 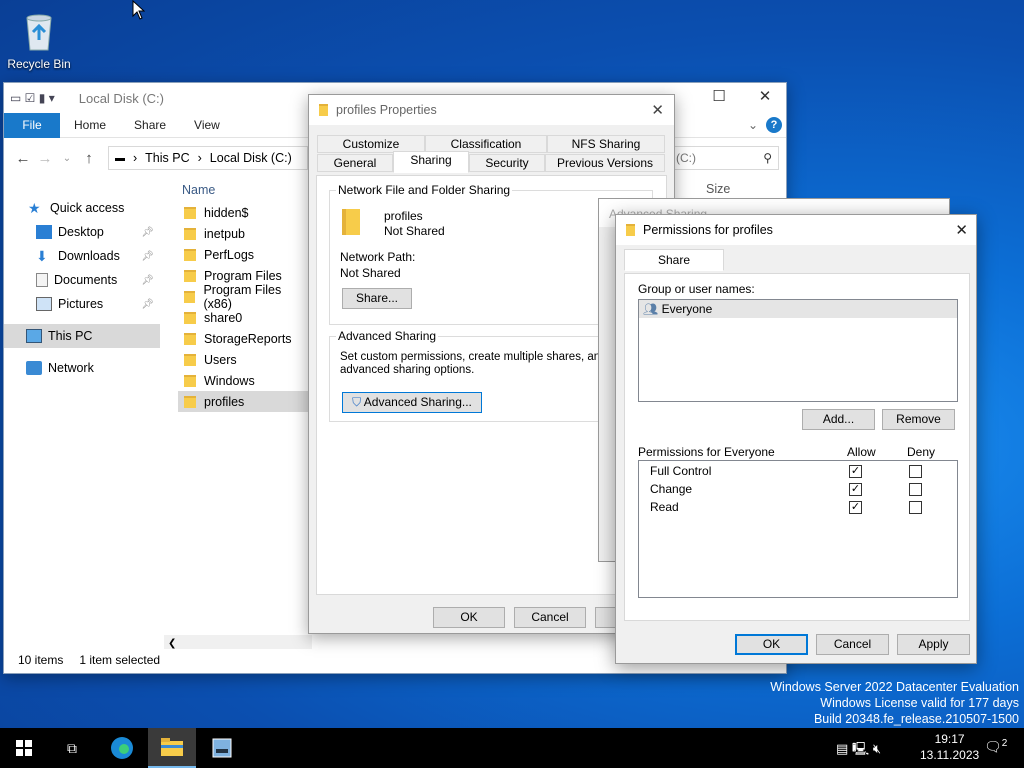 I want to click on desktop-icon, so click(x=44, y=232).